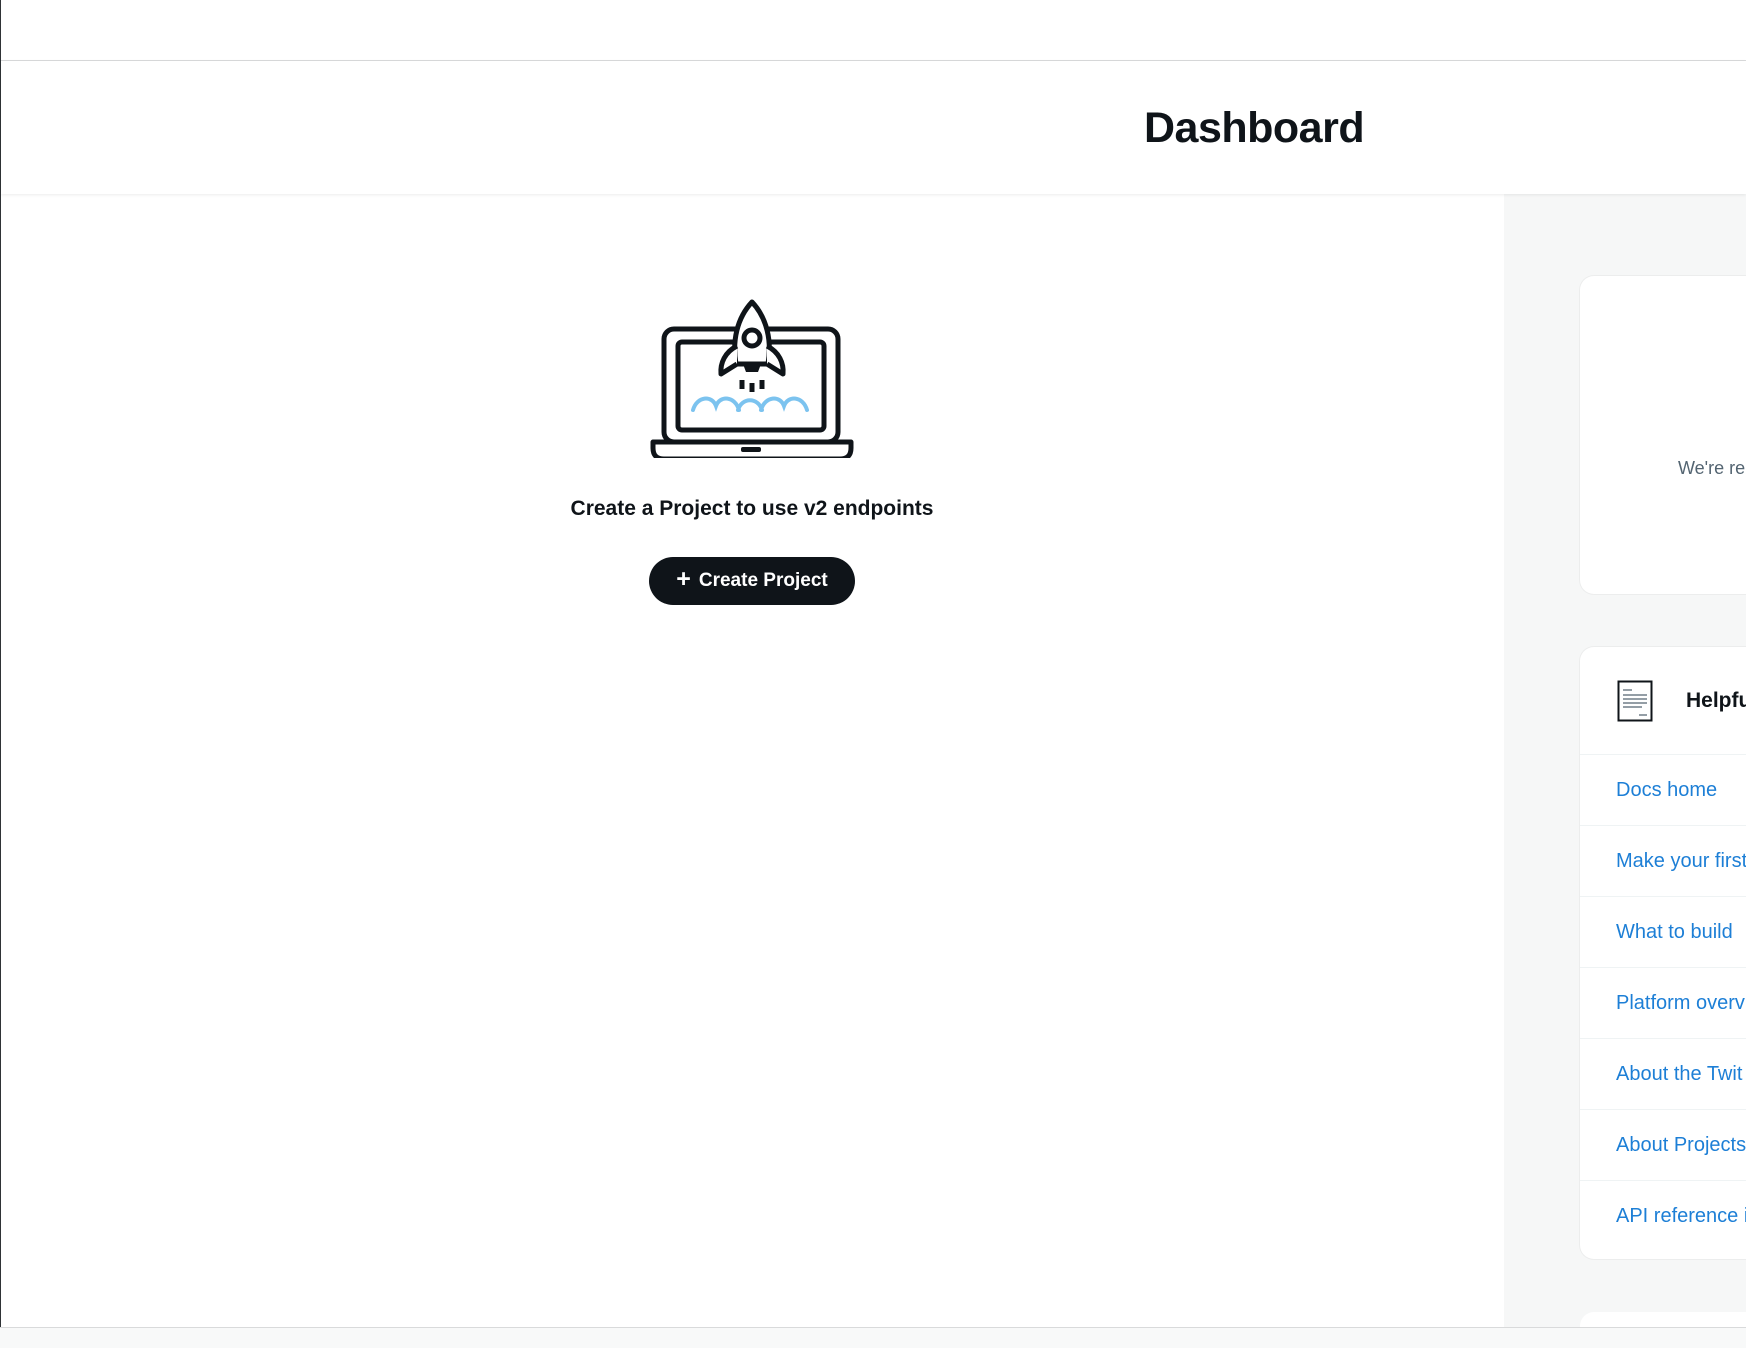 This screenshot has width=1746, height=1348. What do you see at coordinates (1663, 790) in the screenshot?
I see `docs-link-docs-home: Docs home` at bounding box center [1663, 790].